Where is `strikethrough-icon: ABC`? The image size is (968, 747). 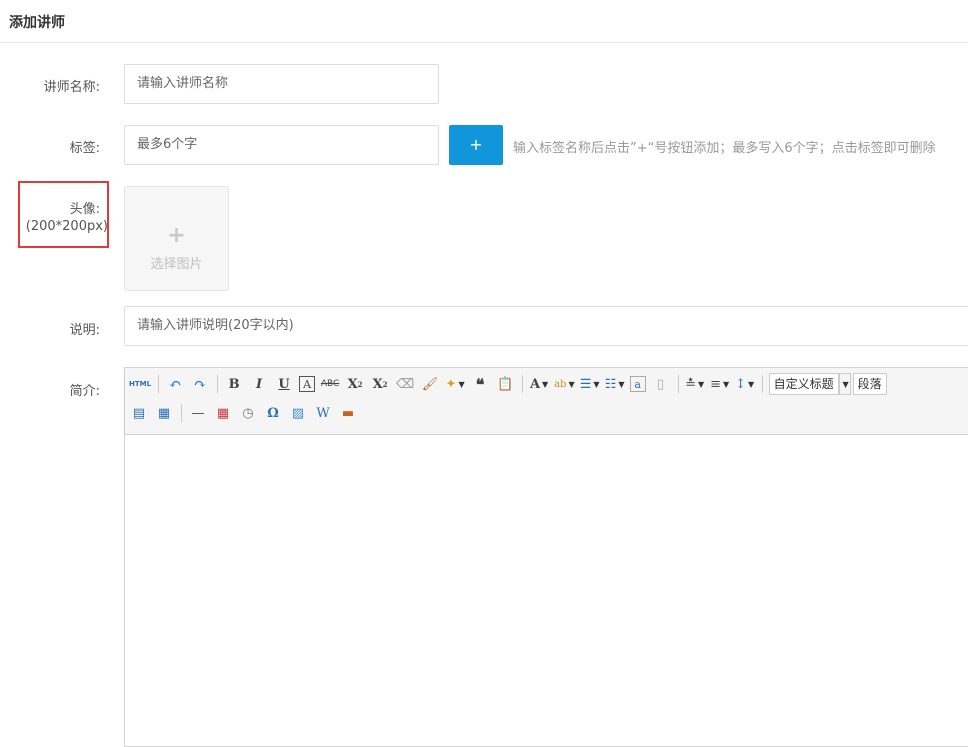
strikethrough-icon: ABC is located at coordinates (330, 384).